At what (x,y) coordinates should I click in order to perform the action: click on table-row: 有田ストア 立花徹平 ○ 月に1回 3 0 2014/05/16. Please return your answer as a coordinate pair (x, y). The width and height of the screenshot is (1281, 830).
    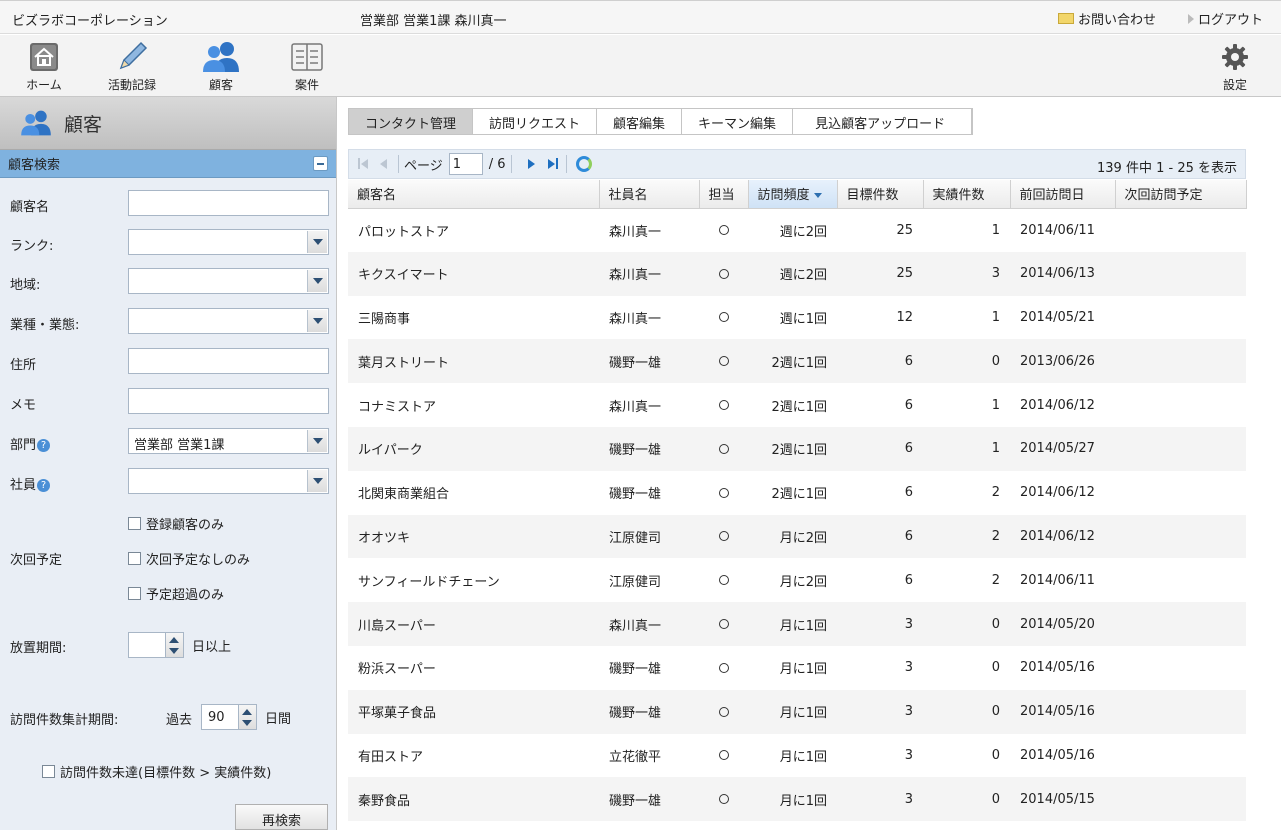
    Looking at the image, I should click on (797, 756).